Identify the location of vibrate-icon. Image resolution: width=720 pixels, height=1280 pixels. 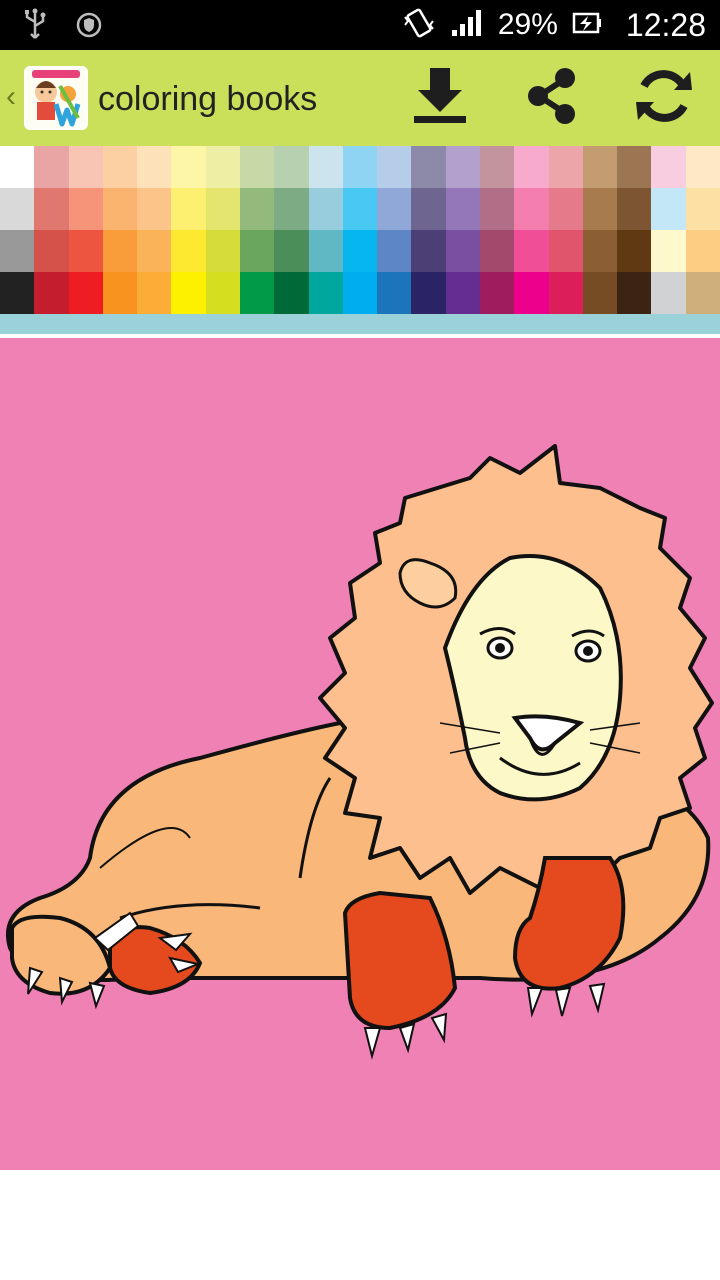
(419, 25).